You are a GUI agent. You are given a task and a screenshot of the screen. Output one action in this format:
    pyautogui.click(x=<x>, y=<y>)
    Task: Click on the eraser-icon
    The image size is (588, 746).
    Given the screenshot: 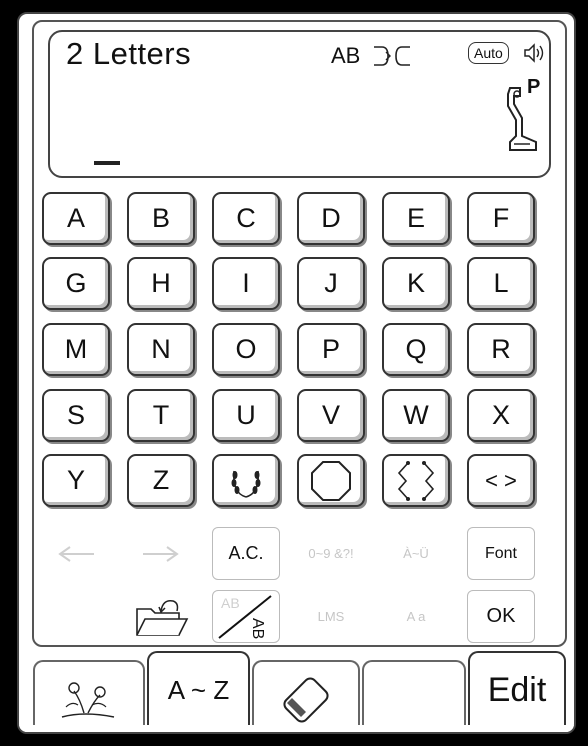 What is the action you would take?
    pyautogui.click(x=306, y=699)
    